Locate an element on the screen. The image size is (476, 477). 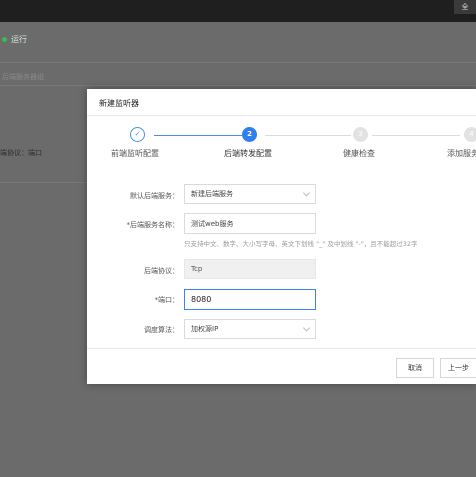
backend-protocol-field: Tcp is located at coordinates (250, 269).